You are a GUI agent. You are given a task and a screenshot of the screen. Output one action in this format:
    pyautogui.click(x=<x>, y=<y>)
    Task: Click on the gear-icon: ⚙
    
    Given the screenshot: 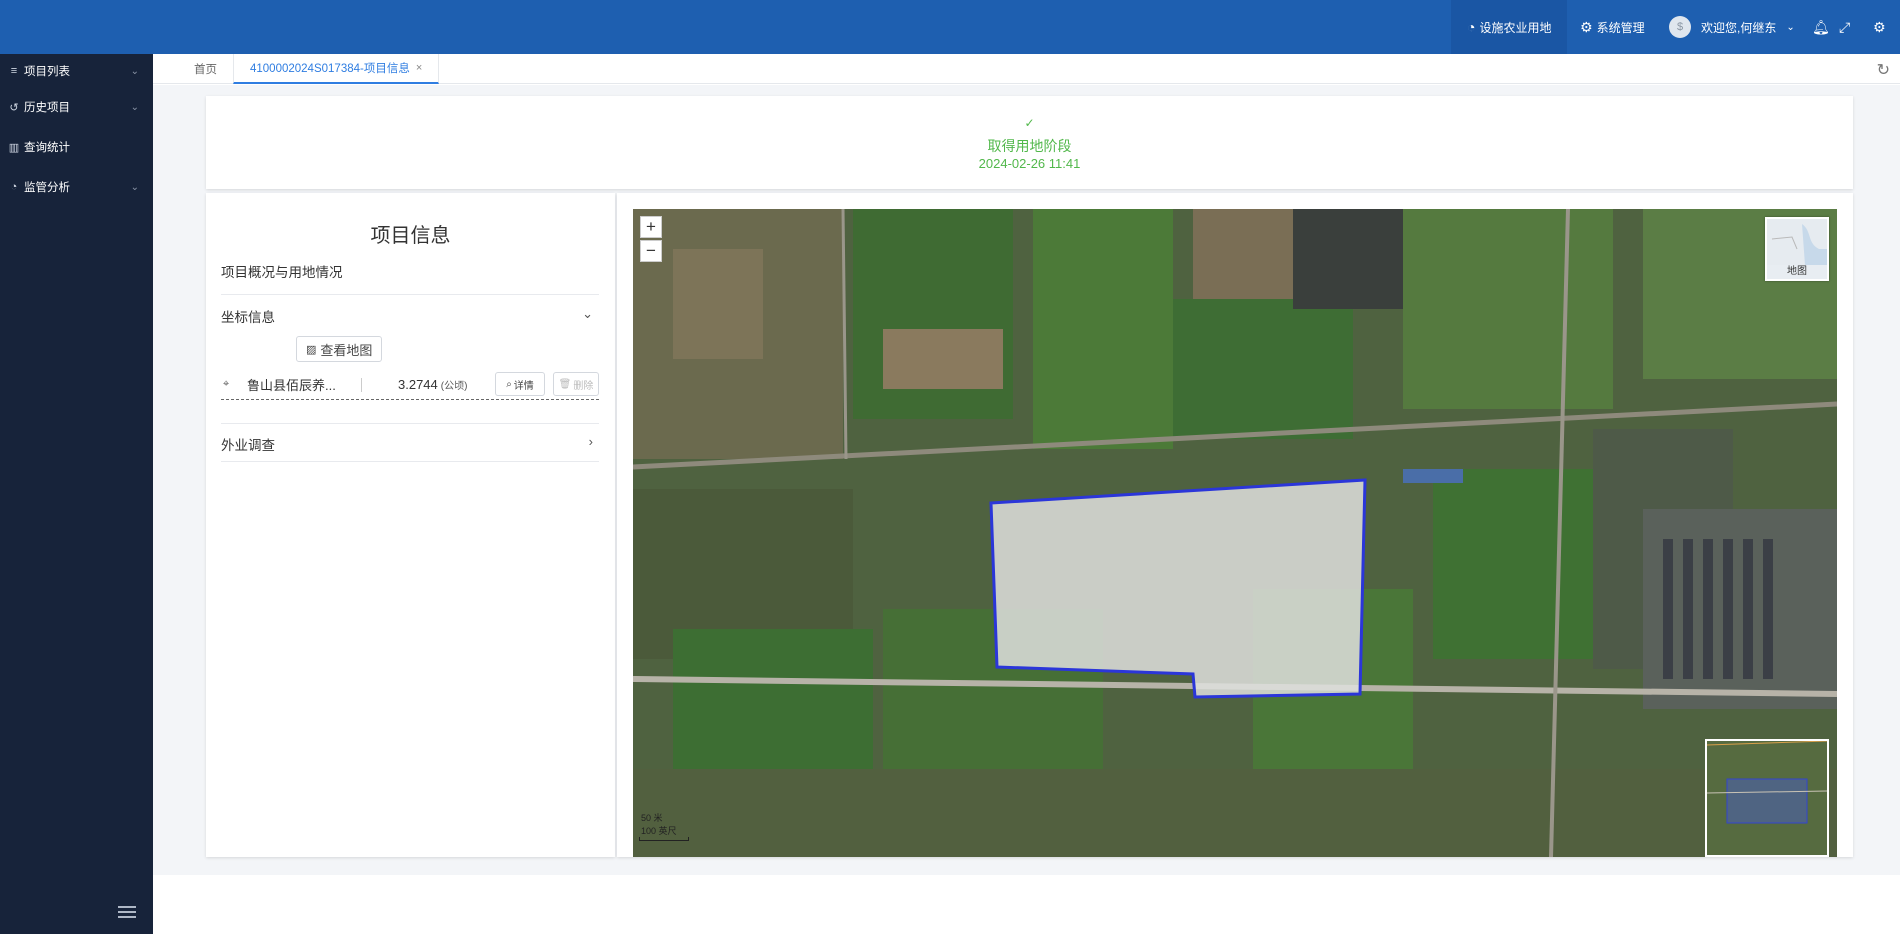 What is the action you would take?
    pyautogui.click(x=1879, y=26)
    